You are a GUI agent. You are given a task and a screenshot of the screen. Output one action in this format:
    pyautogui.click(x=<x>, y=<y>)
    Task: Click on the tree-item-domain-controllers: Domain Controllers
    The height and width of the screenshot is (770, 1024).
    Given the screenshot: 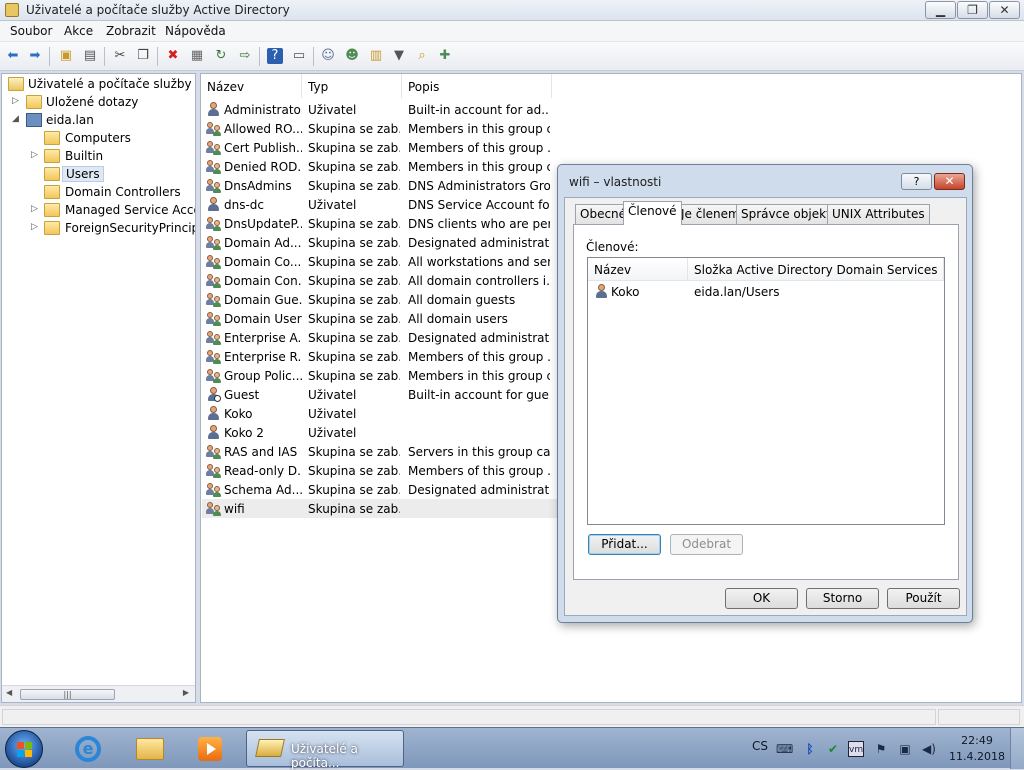 What is the action you would take?
    pyautogui.click(x=99, y=193)
    